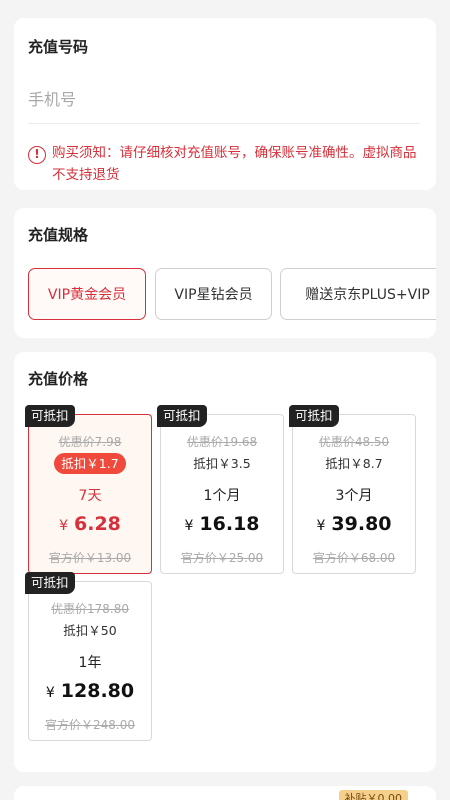 Image resolution: width=450 pixels, height=800 pixels. What do you see at coordinates (224, 100) in the screenshot?
I see `phone-input` at bounding box center [224, 100].